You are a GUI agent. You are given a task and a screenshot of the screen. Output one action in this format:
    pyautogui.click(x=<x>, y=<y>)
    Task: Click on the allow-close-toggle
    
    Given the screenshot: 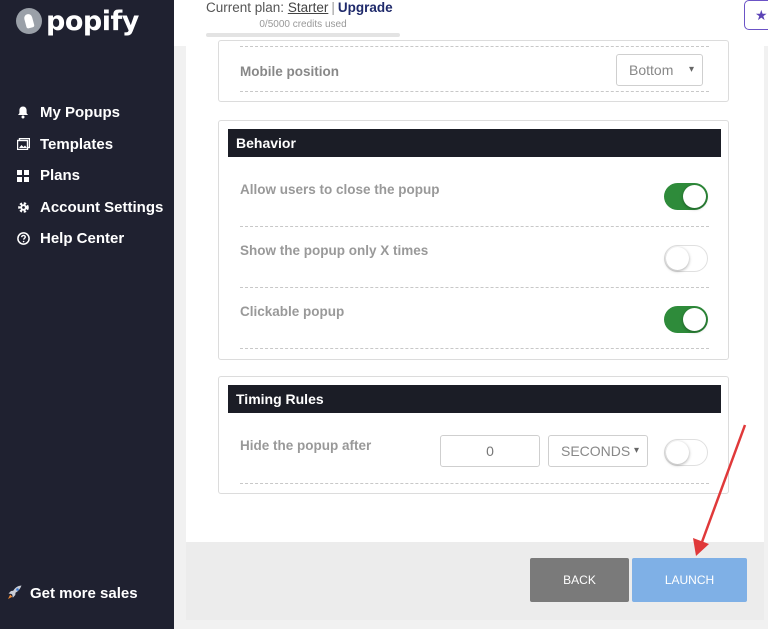 What is the action you would take?
    pyautogui.click(x=686, y=196)
    